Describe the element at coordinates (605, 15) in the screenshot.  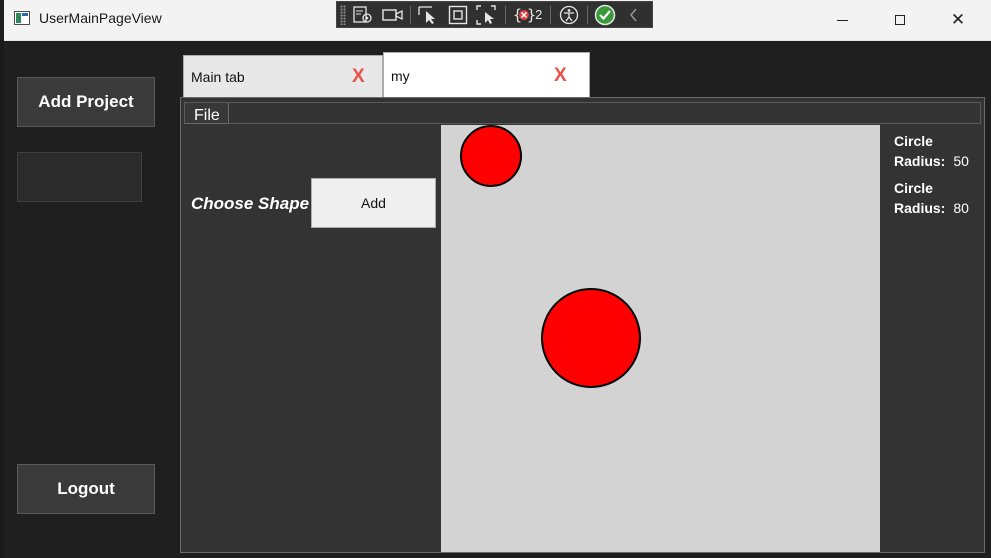
I see `hot-reload-status-icon` at that location.